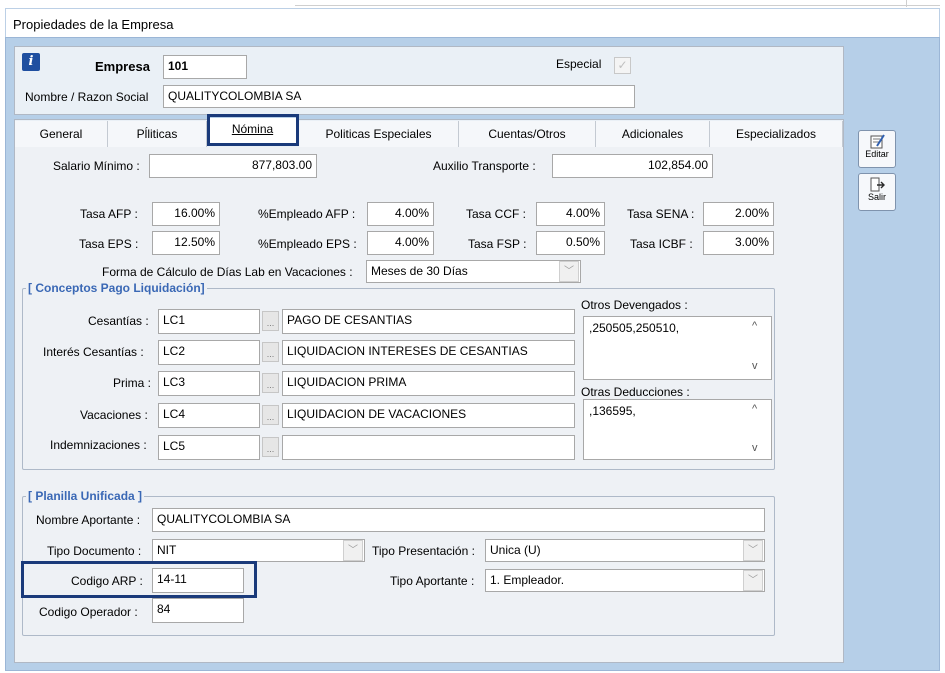 The width and height of the screenshot is (945, 673). Describe the element at coordinates (428, 415) in the screenshot. I see `vacaciones-desc-field: LIQUIDACION DE VACACIONES` at that location.